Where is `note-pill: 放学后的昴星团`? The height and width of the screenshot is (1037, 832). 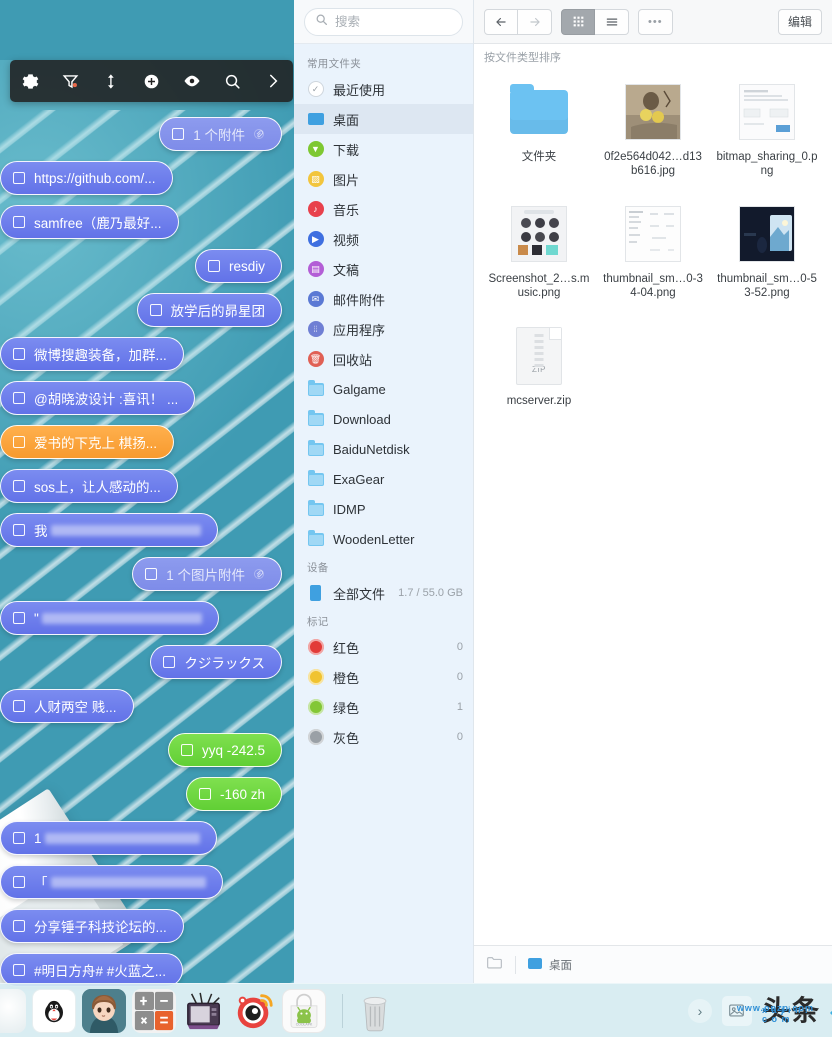
note-pill: 放学后的昴星团 is located at coordinates (209, 310).